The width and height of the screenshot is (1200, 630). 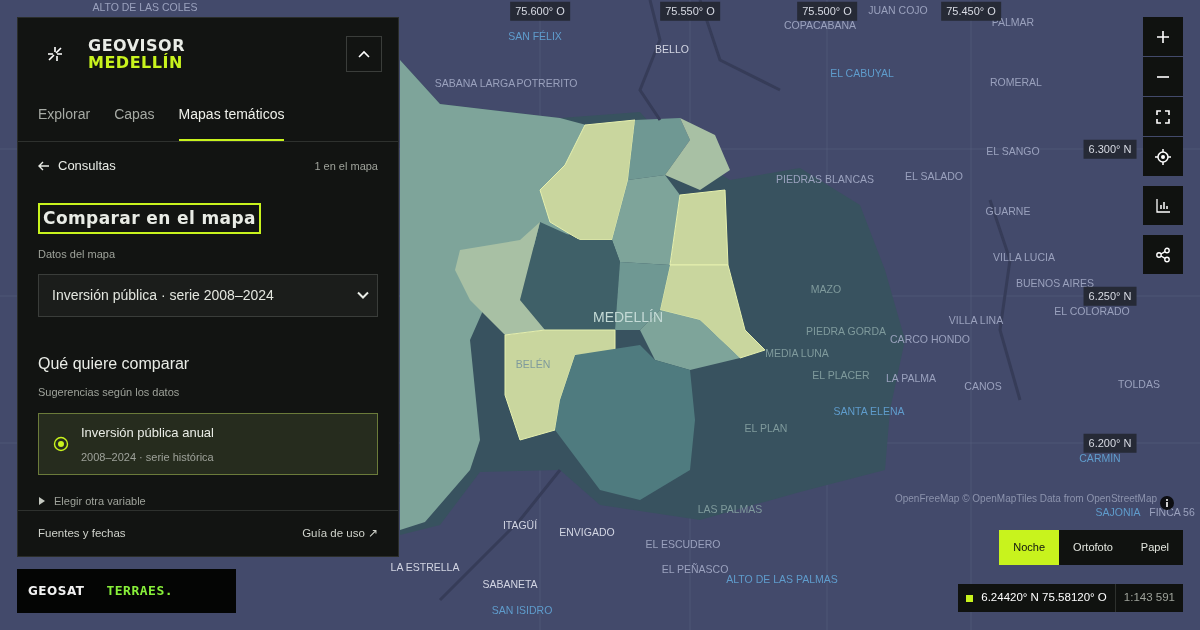 What do you see at coordinates (1139, 385) in the screenshot?
I see `place-label: TOLDAS` at bounding box center [1139, 385].